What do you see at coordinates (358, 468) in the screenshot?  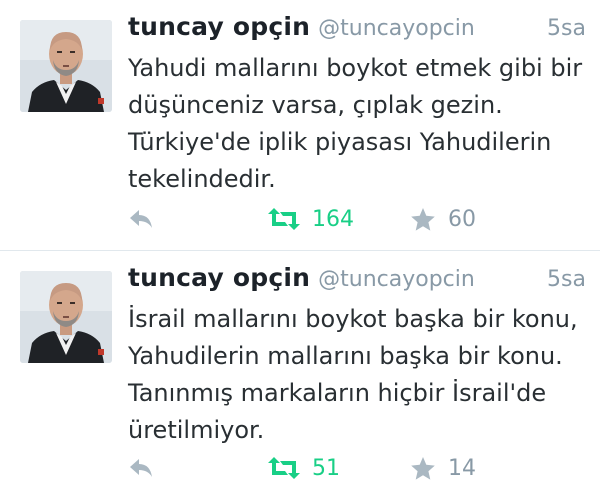 I see `tweet-actions: 51 14` at bounding box center [358, 468].